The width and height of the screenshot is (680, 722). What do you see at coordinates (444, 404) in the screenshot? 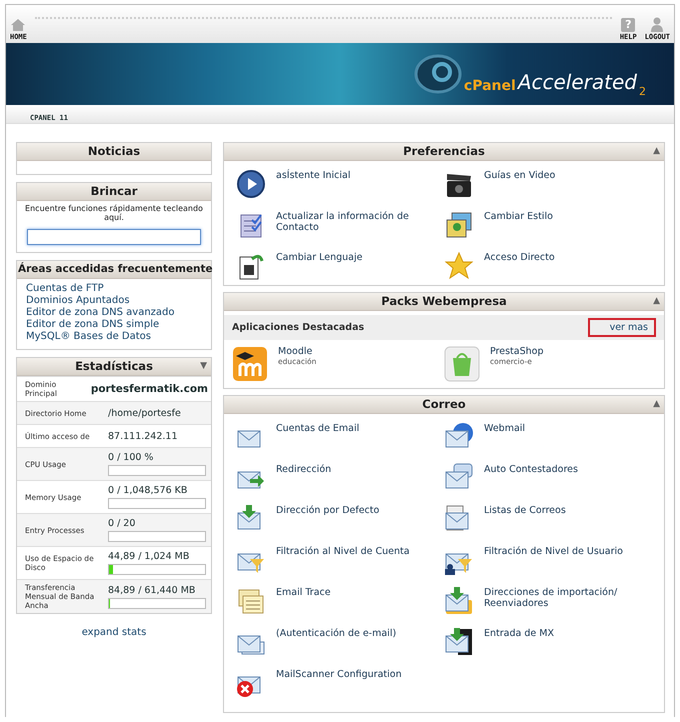
I see `panel-title: Correo` at bounding box center [444, 404].